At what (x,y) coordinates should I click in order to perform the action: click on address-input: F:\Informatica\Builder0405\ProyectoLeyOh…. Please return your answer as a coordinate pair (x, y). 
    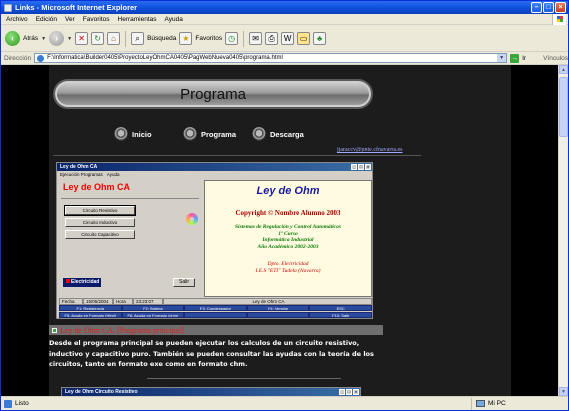
    Looking at the image, I should click on (271, 58).